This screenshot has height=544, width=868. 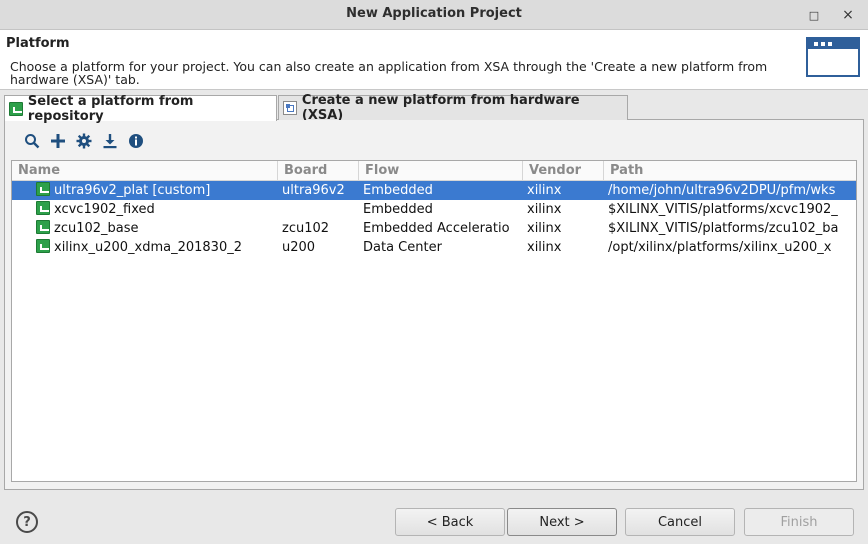 What do you see at coordinates (562, 522) in the screenshot?
I see `next-button: Next >` at bounding box center [562, 522].